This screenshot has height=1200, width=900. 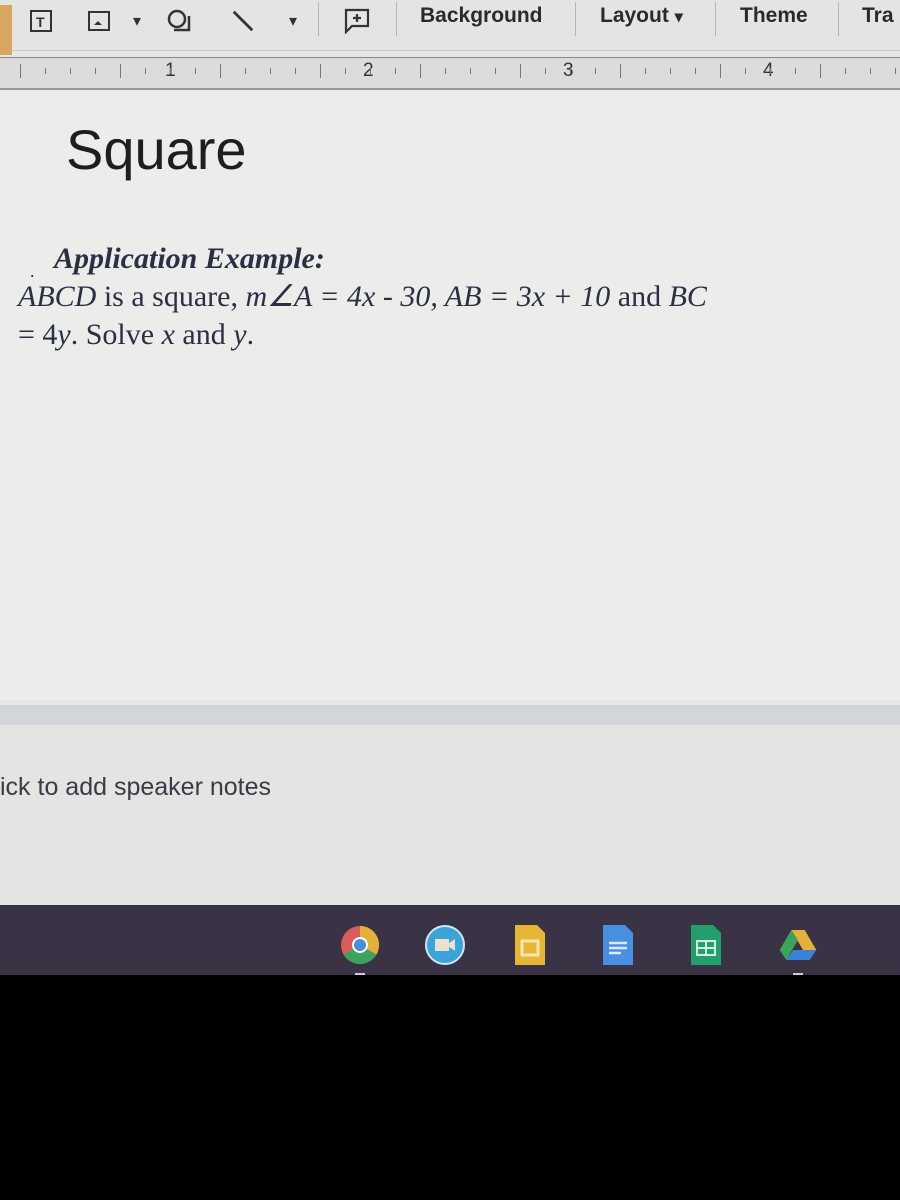 What do you see at coordinates (6, 30) in the screenshot?
I see `orange-strip` at bounding box center [6, 30].